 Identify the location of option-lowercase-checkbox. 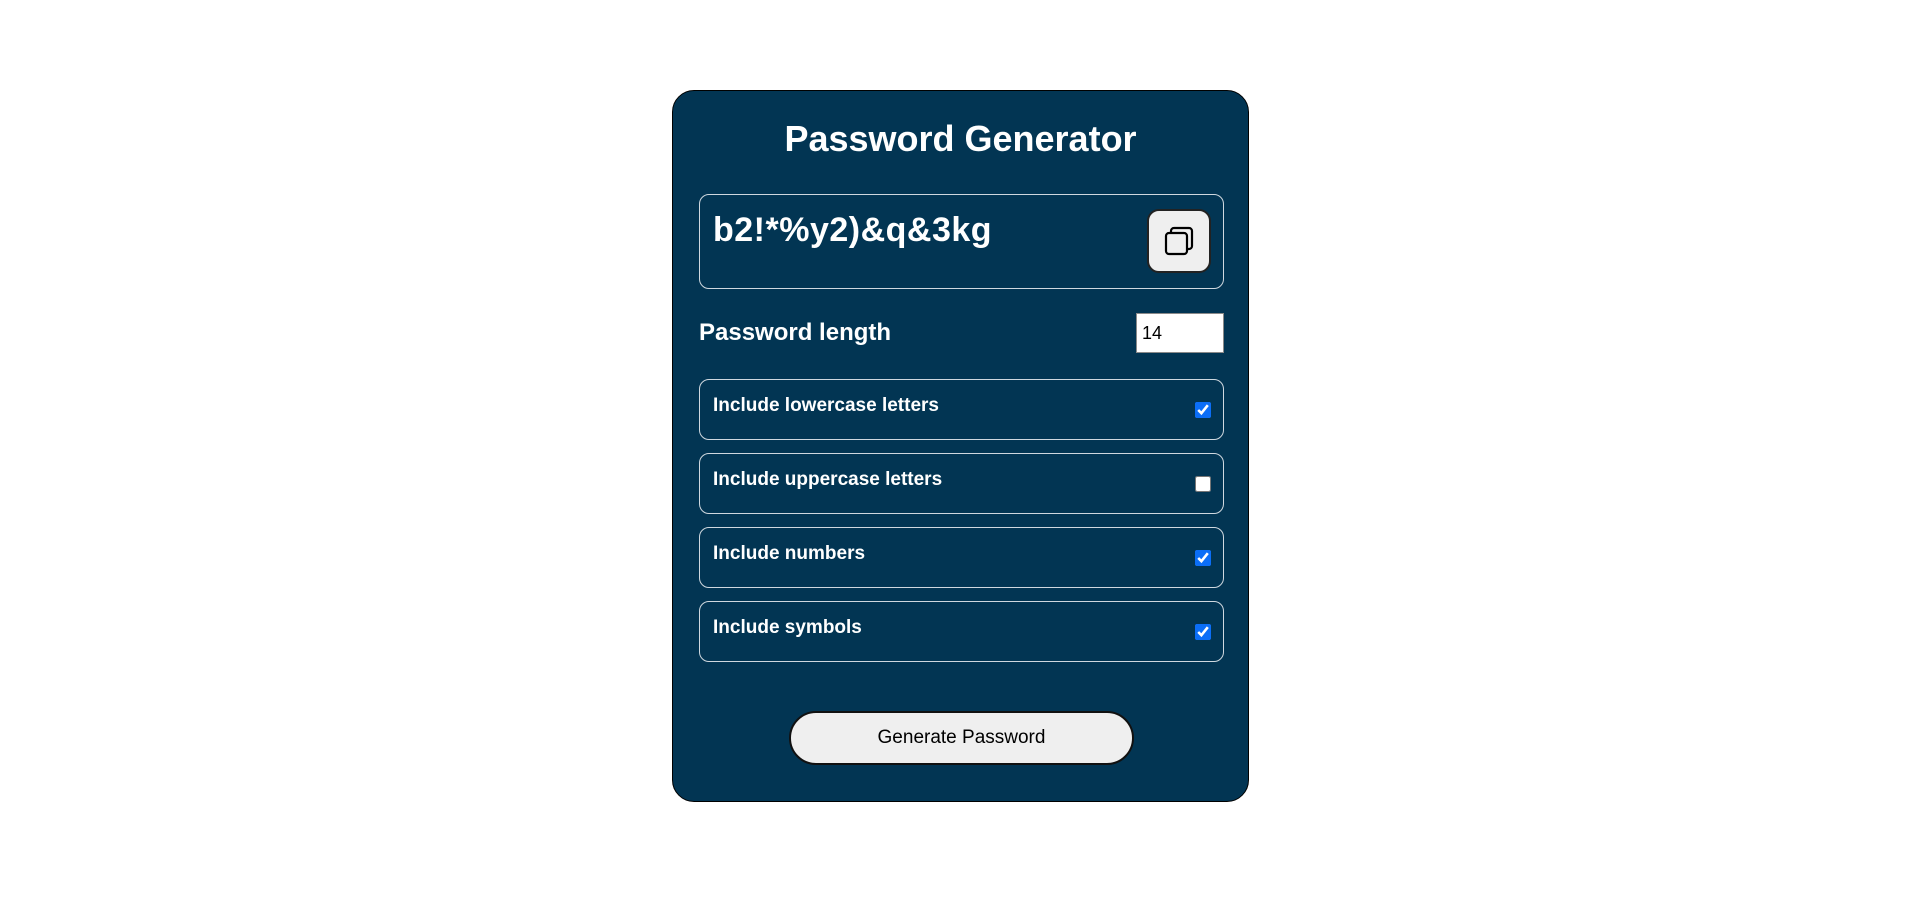
(1203, 410).